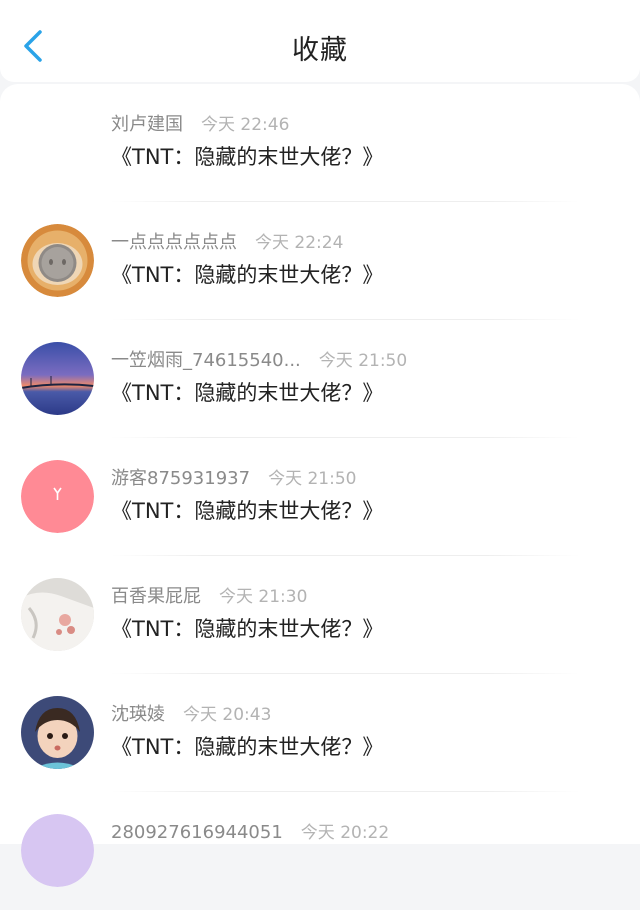 This screenshot has height=910, width=640. Describe the element at coordinates (320, 733) in the screenshot. I see `list-item: 沈瑛婈 今天 20:43 《TNT：隐藏的末世大佬？》` at that location.